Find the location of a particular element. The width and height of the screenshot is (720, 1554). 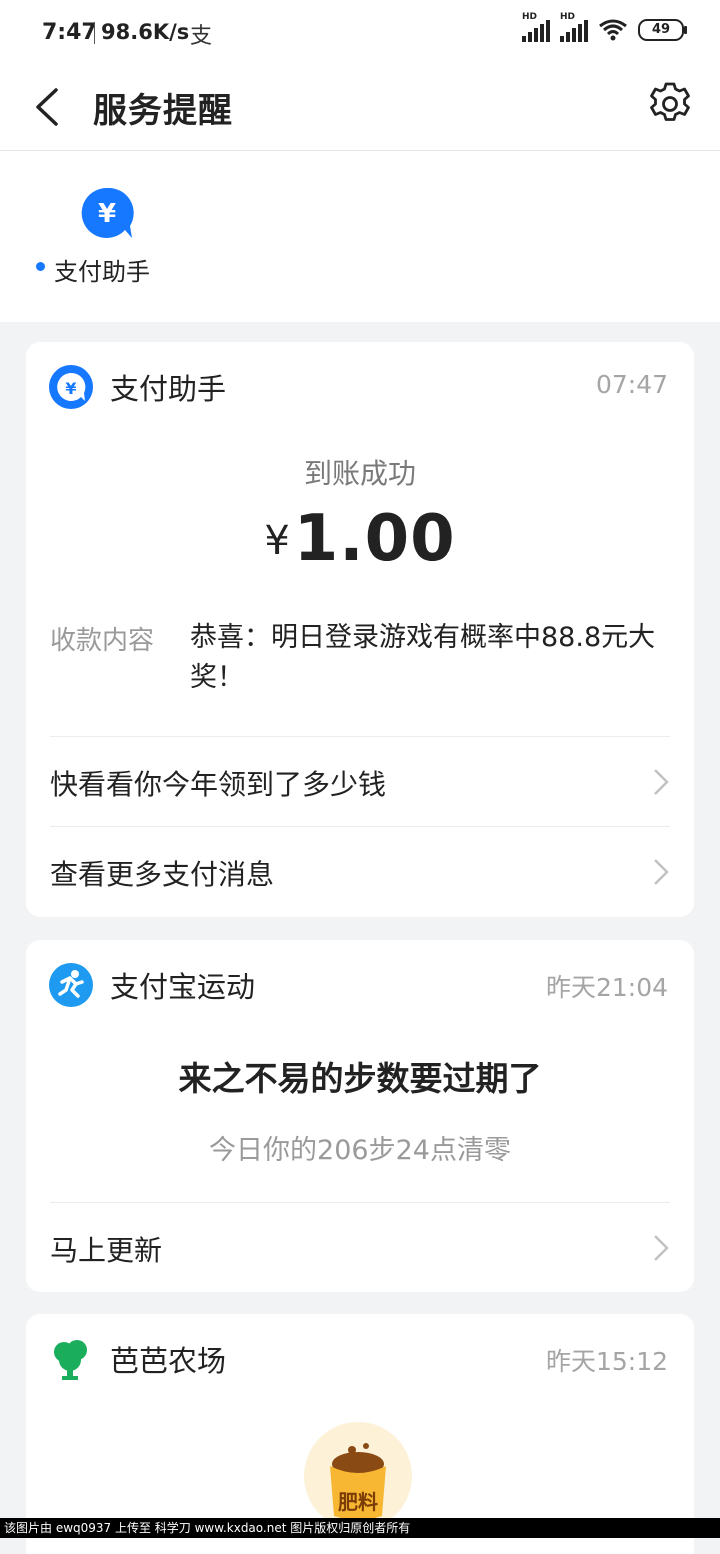

card-source: 支付宝运动 is located at coordinates (183, 987).